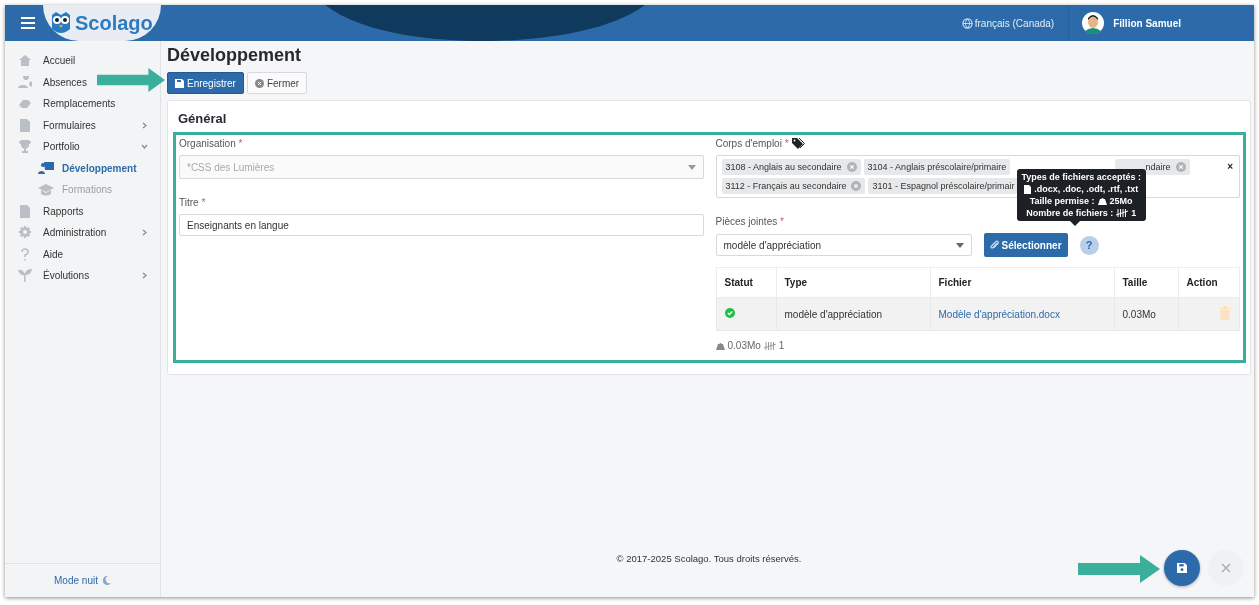  I want to click on house-icon, so click(25, 61).